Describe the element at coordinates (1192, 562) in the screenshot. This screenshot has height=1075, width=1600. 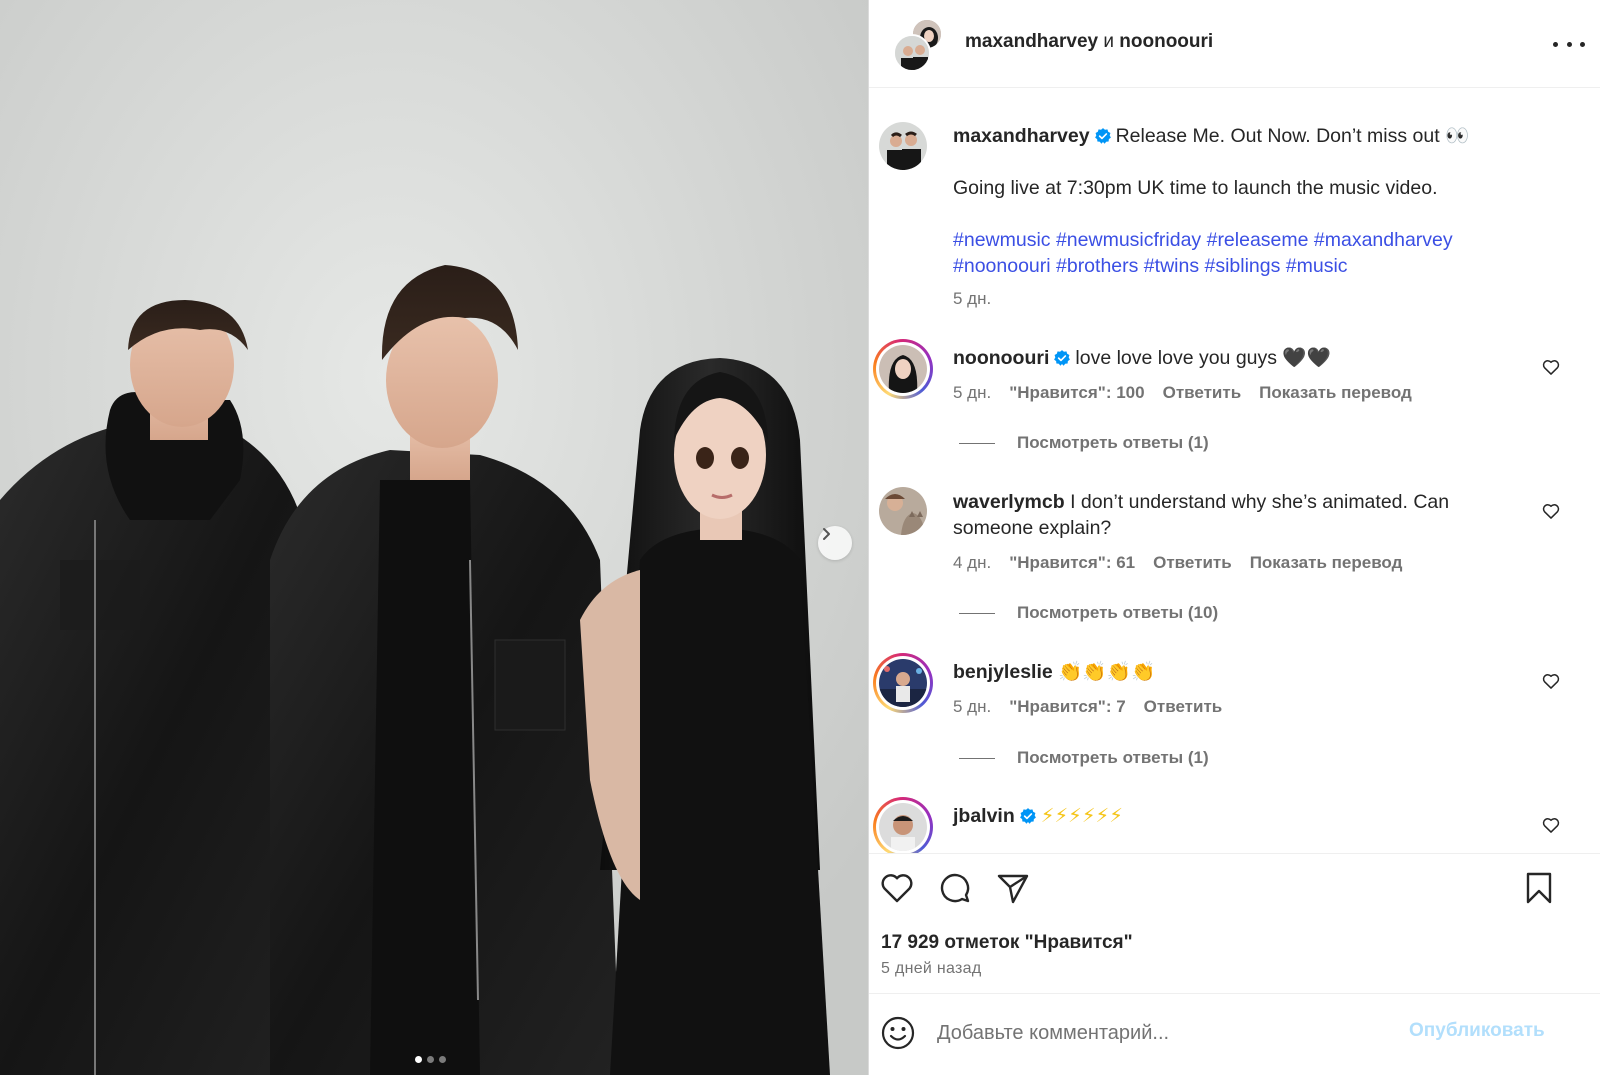
I see `comment-2-reply-button: Ответить` at that location.